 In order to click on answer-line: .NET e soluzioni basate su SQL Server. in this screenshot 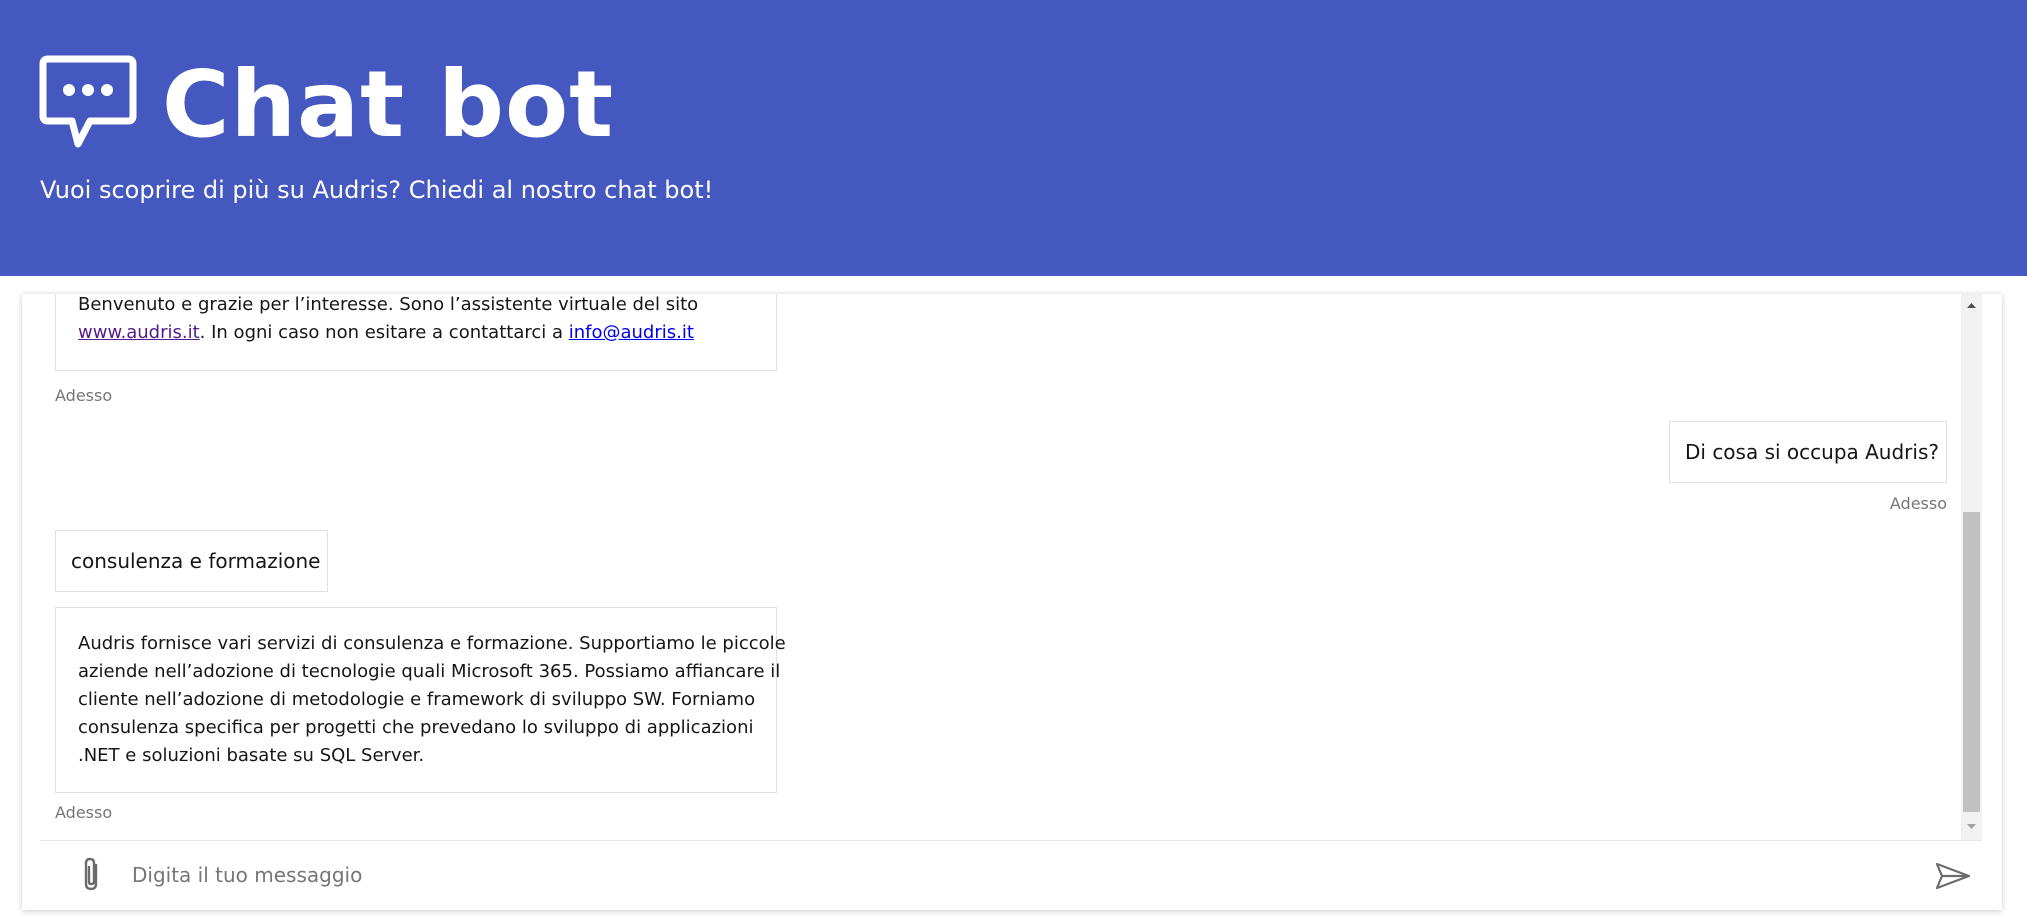, I will do `click(251, 755)`.